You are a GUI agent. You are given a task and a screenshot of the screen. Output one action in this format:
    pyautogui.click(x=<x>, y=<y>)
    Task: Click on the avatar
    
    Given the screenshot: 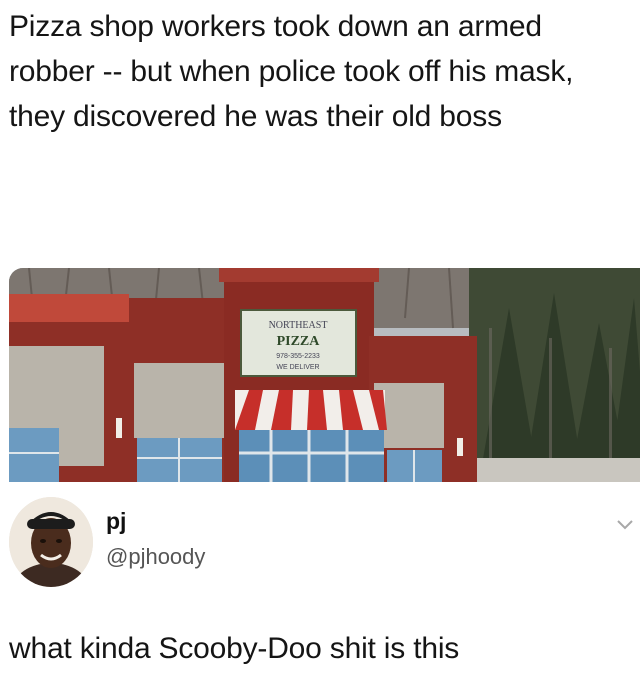 What is the action you would take?
    pyautogui.click(x=51, y=542)
    